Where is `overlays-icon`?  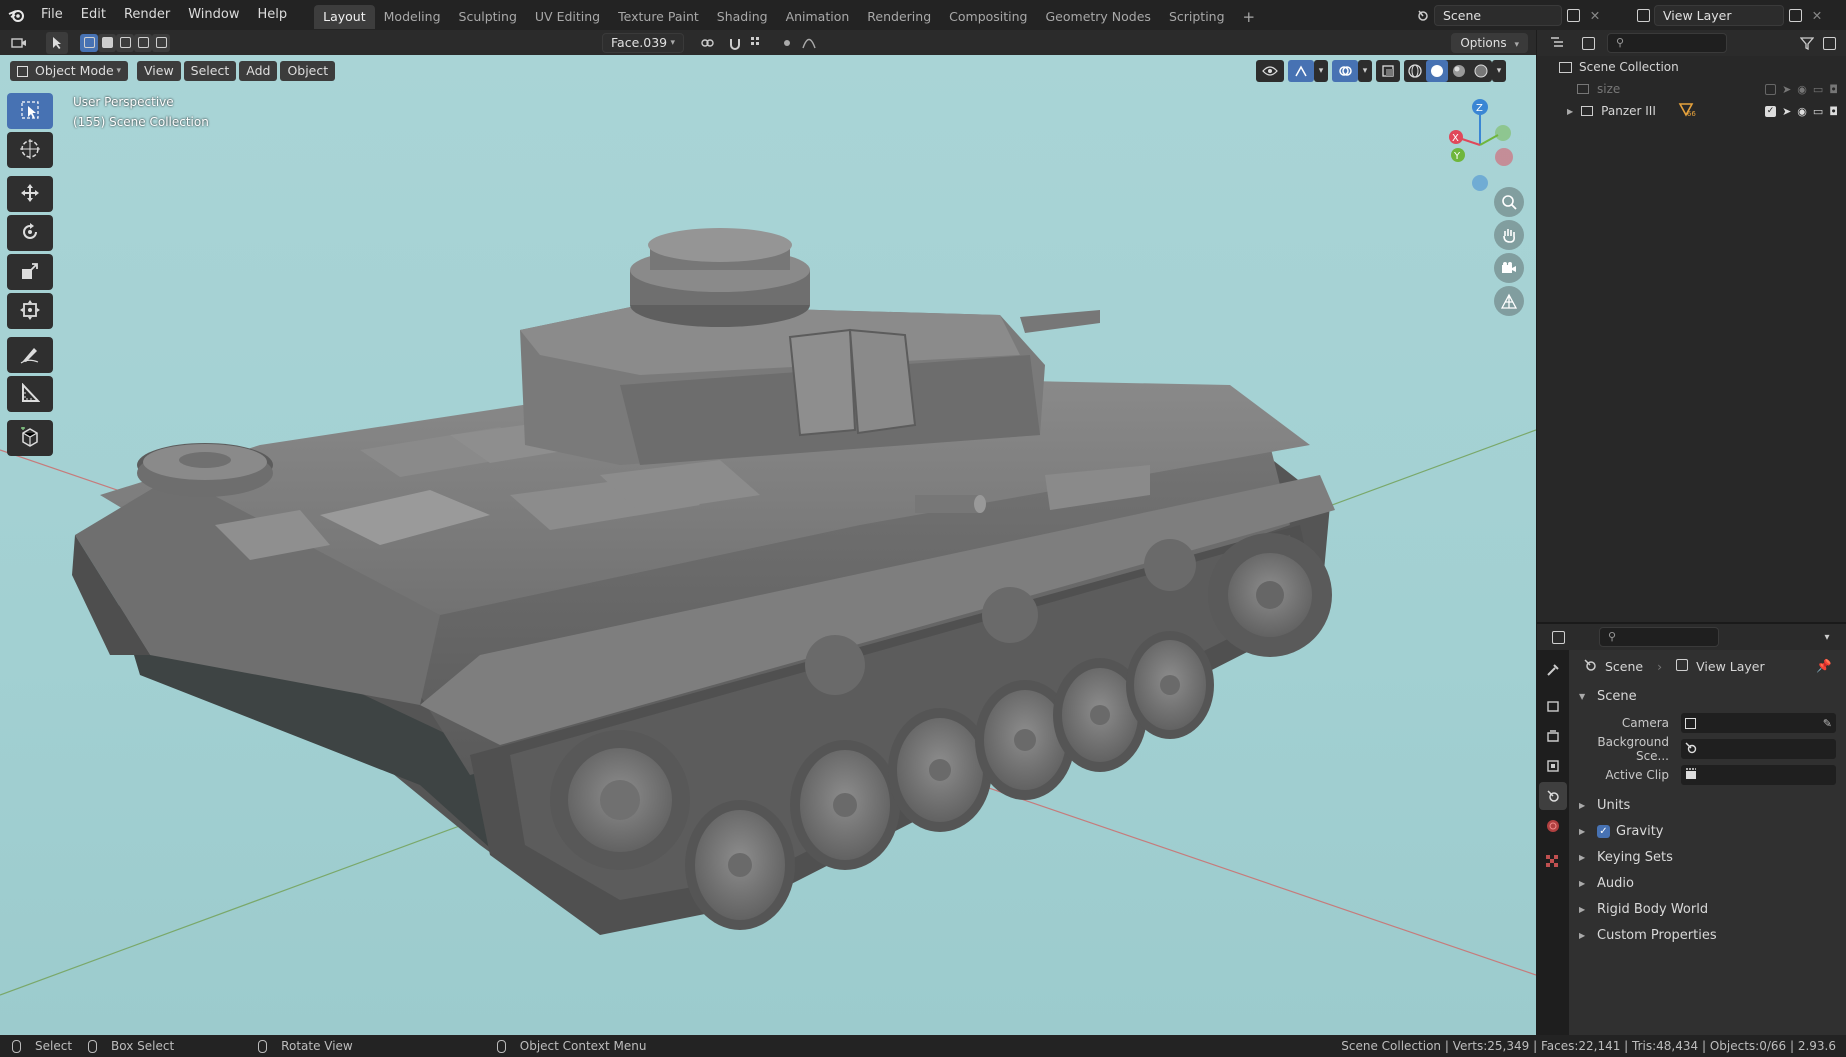
overlays-icon is located at coordinates (1345, 71).